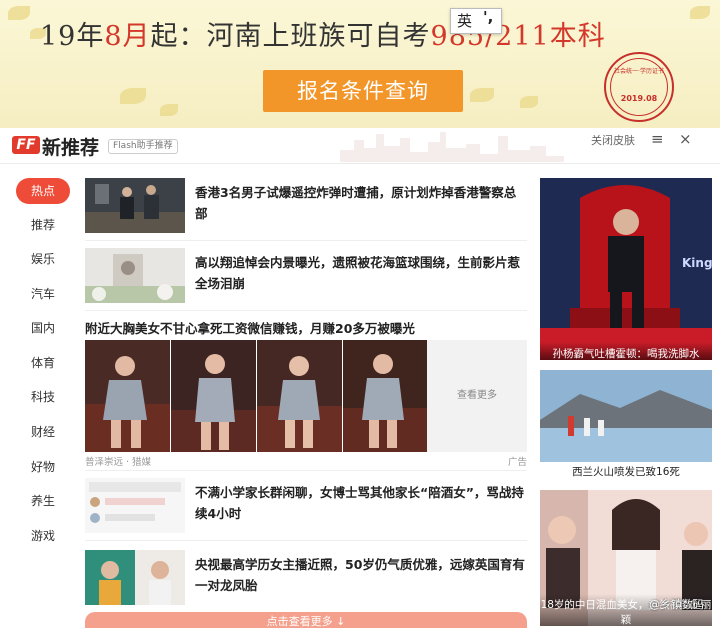 Image resolution: width=720 pixels, height=628 pixels. I want to click on featured-card: 西兰火山喷发已致16死, so click(626, 425).